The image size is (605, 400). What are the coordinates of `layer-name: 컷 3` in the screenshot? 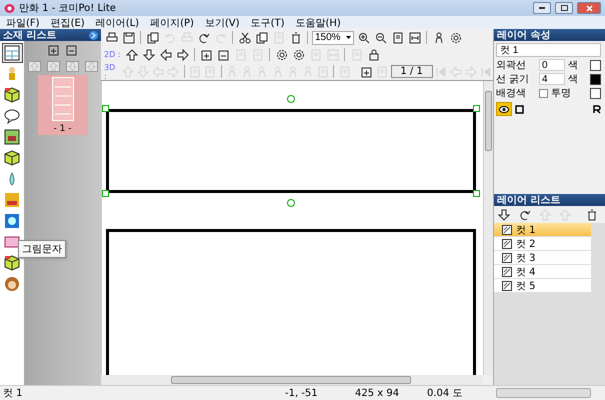 It's located at (526, 258).